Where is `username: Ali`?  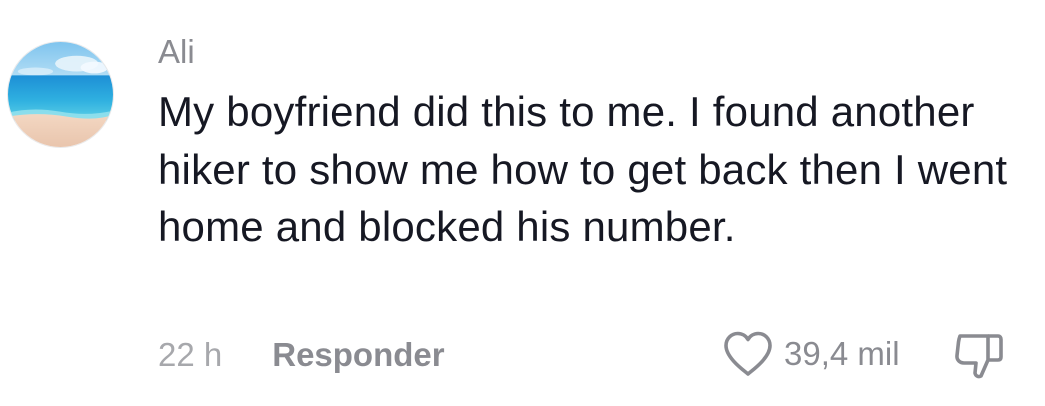
username: Ali is located at coordinates (176, 52).